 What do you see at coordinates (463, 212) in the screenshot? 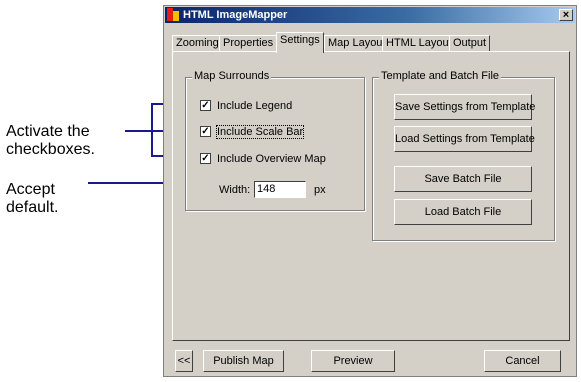
I see `load-batch-file-button: Load Batch File` at bounding box center [463, 212].